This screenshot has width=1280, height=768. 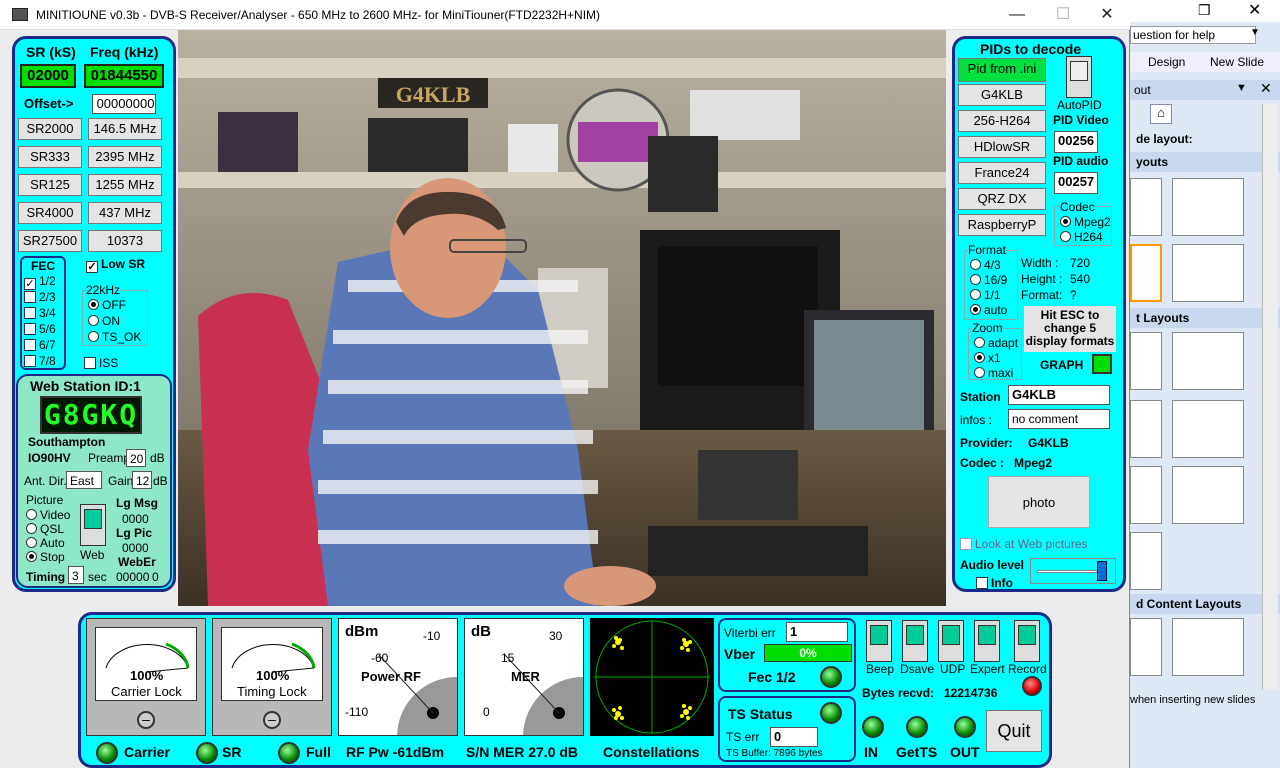 What do you see at coordinates (1161, 114) in the screenshot?
I see `home-icon: ⌂` at bounding box center [1161, 114].